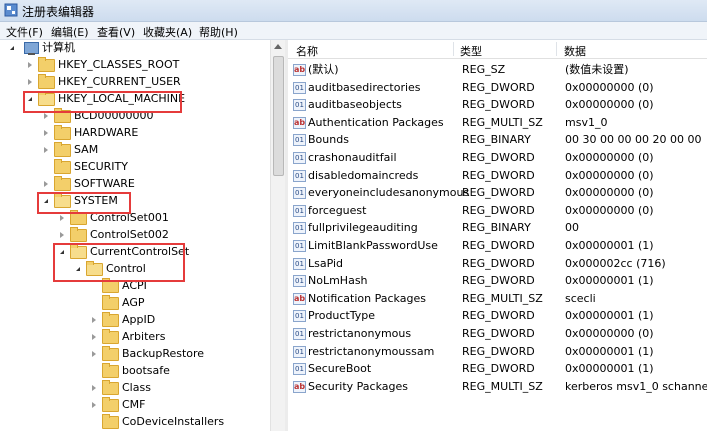  I want to click on menu-favorites: 收藏夹(A), so click(167, 32).